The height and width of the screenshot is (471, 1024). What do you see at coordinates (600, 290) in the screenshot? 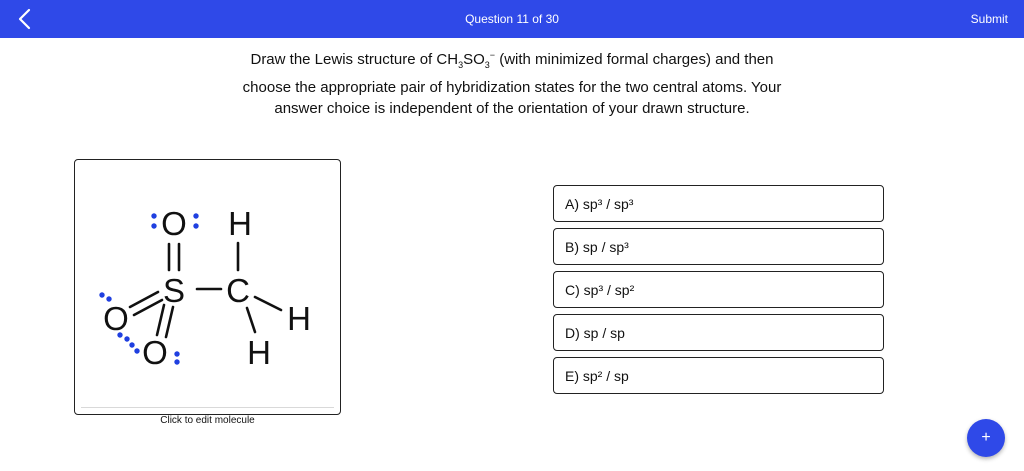
I see `choice-label: C) sp³ / sp²` at bounding box center [600, 290].